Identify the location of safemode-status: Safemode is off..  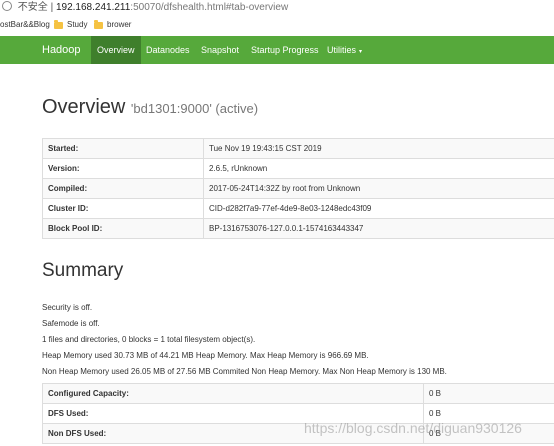
(71, 323).